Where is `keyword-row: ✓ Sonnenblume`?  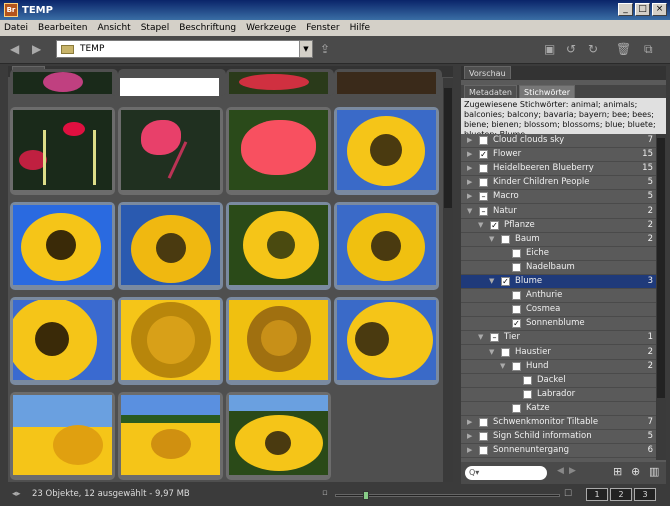
keyword-row: ✓ Sonnenblume is located at coordinates (558, 324).